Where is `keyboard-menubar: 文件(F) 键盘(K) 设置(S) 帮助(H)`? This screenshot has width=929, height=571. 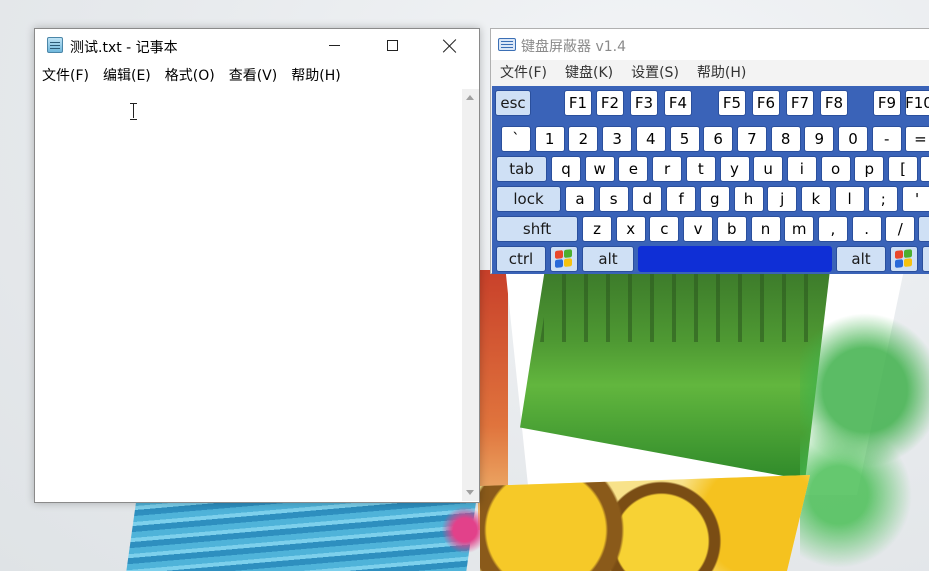
keyboard-menubar: 文件(F) 键盘(K) 设置(S) 帮助(H) is located at coordinates (623, 73).